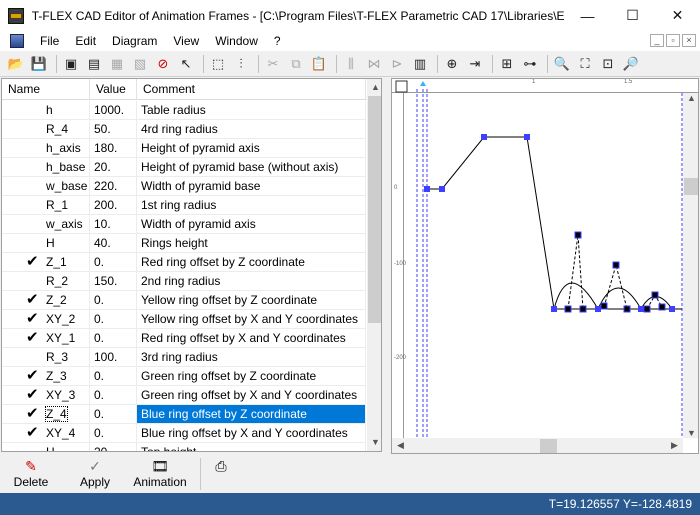  Describe the element at coordinates (184, 243) in the screenshot. I see `table-row: H 40. Rings height` at that location.